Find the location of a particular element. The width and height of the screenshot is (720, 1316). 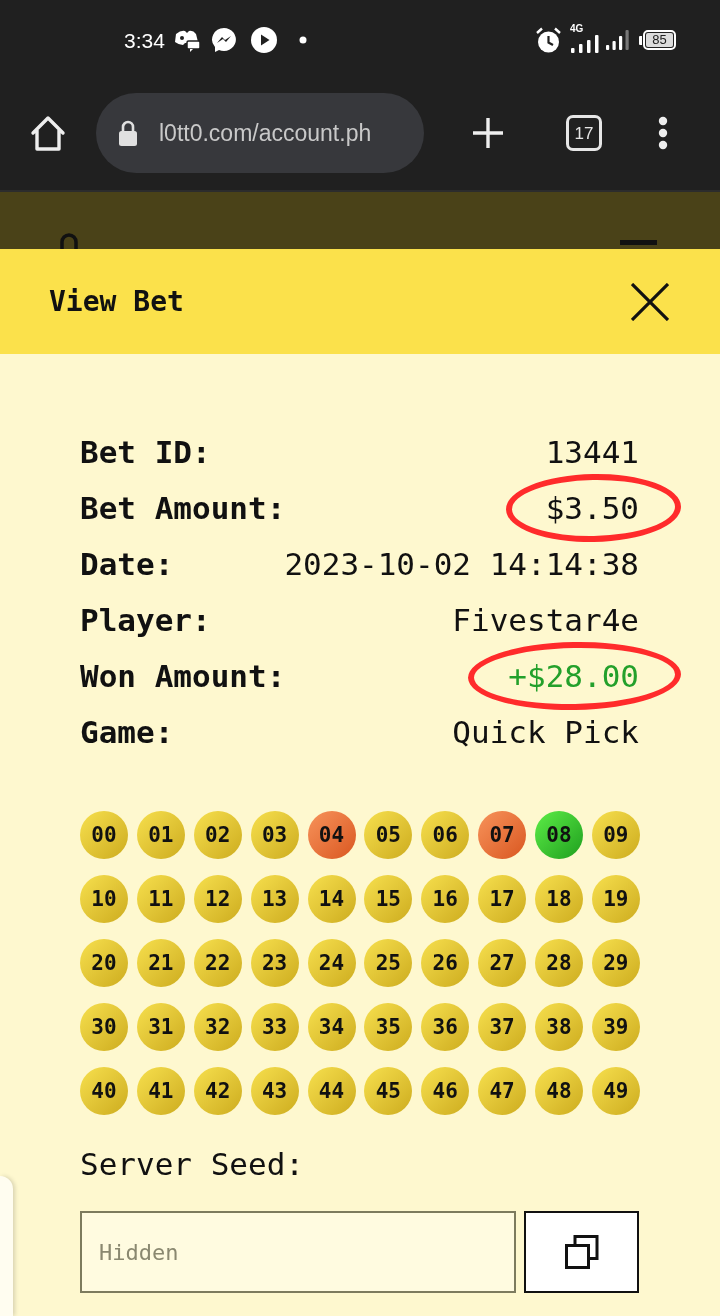

home-icon is located at coordinates (48, 133).